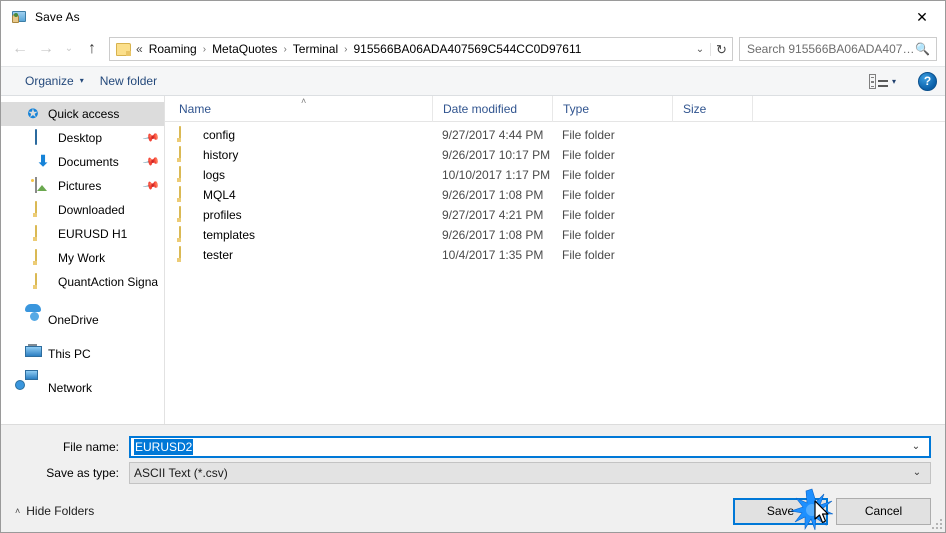 The image size is (946, 533). What do you see at coordinates (922, 49) in the screenshot?
I see `search-icon: 🔍` at bounding box center [922, 49].